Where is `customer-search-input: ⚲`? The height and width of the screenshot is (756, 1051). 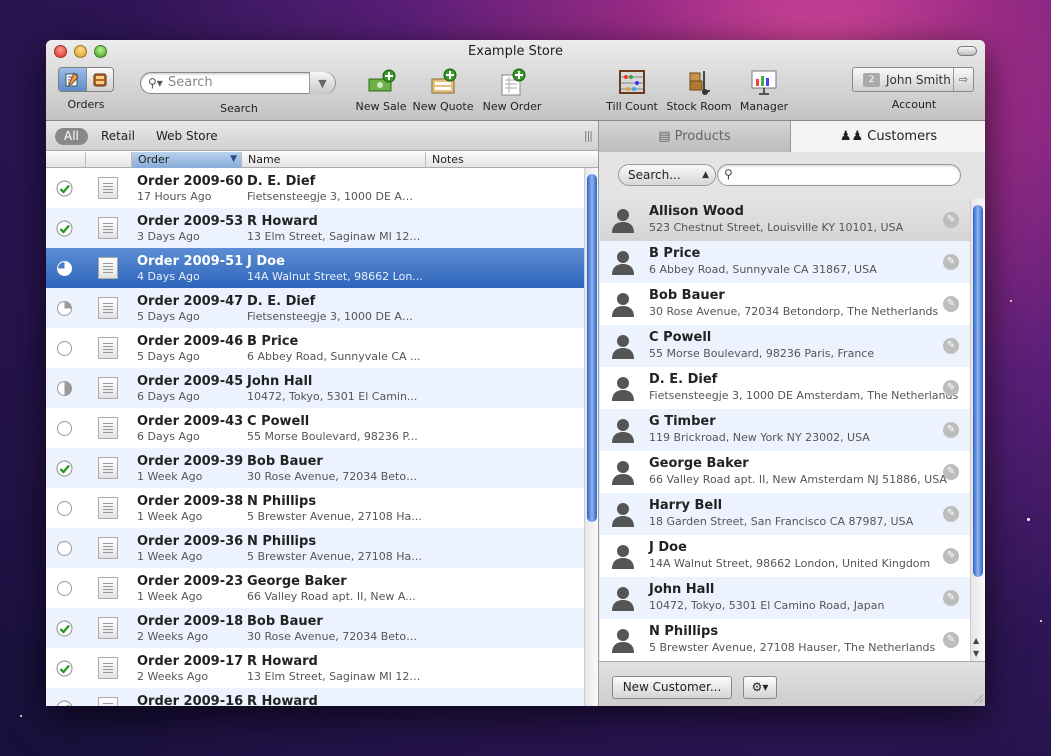
customer-search-input: ⚲ is located at coordinates (839, 175).